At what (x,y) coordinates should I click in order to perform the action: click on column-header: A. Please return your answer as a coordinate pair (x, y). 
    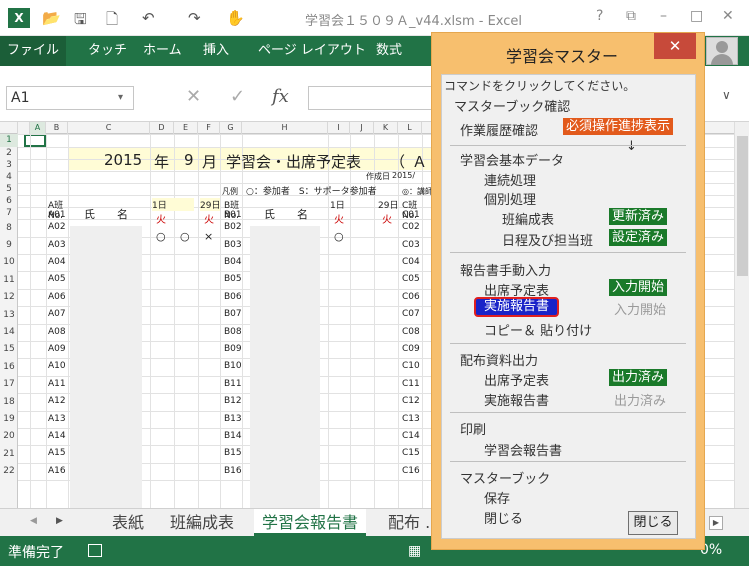
    Looking at the image, I should click on (38, 128).